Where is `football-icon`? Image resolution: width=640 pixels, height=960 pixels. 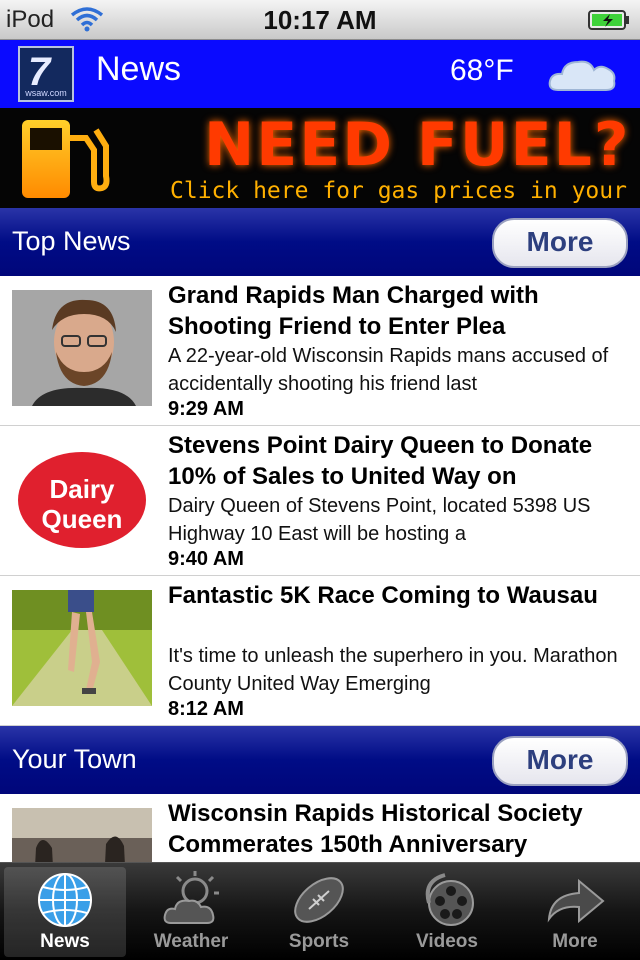 football-icon is located at coordinates (319, 900).